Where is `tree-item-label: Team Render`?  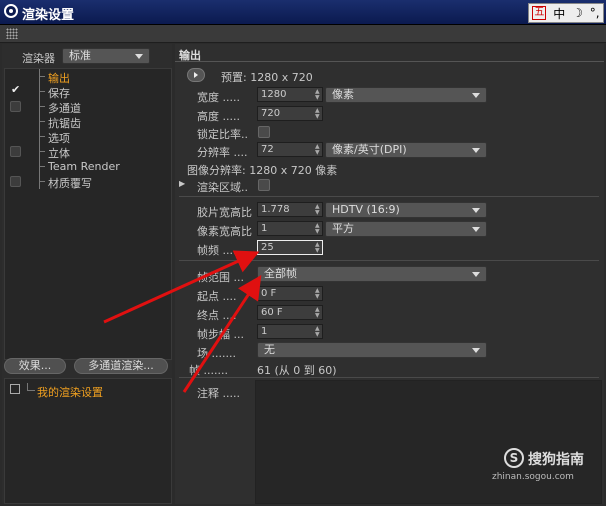 tree-item-label: Team Render is located at coordinates (84, 166).